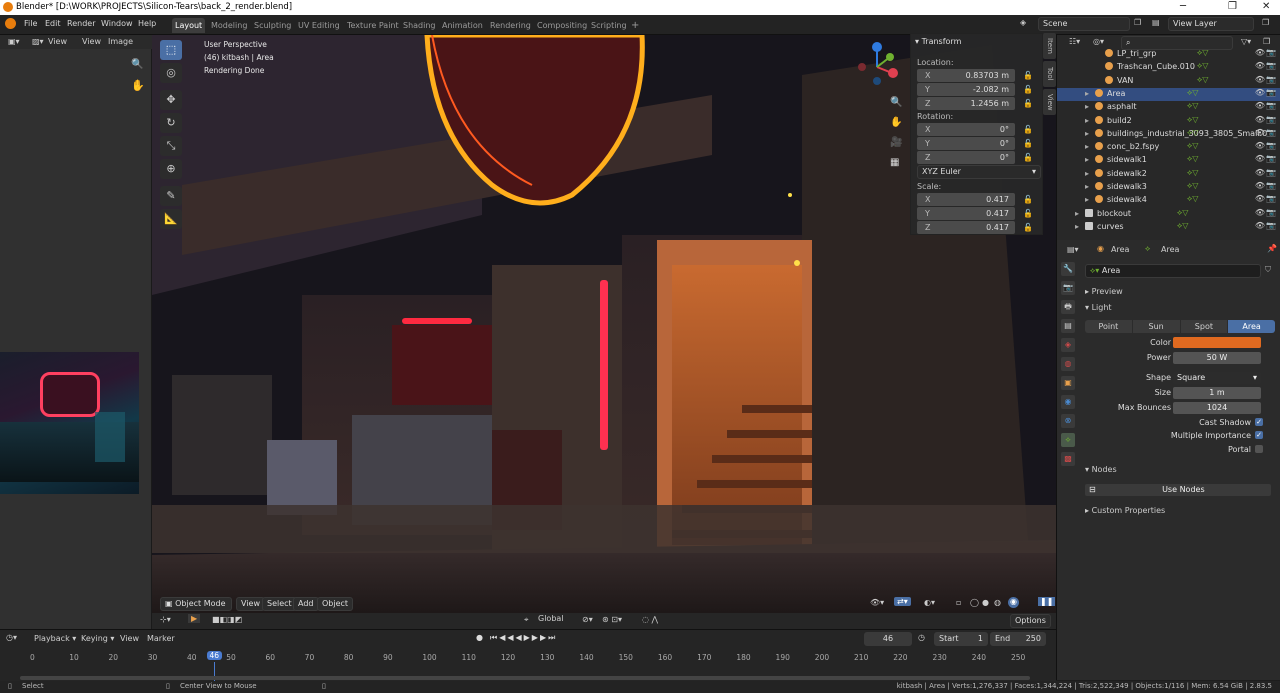  I want to click on cursor-tool: ◎, so click(171, 73).